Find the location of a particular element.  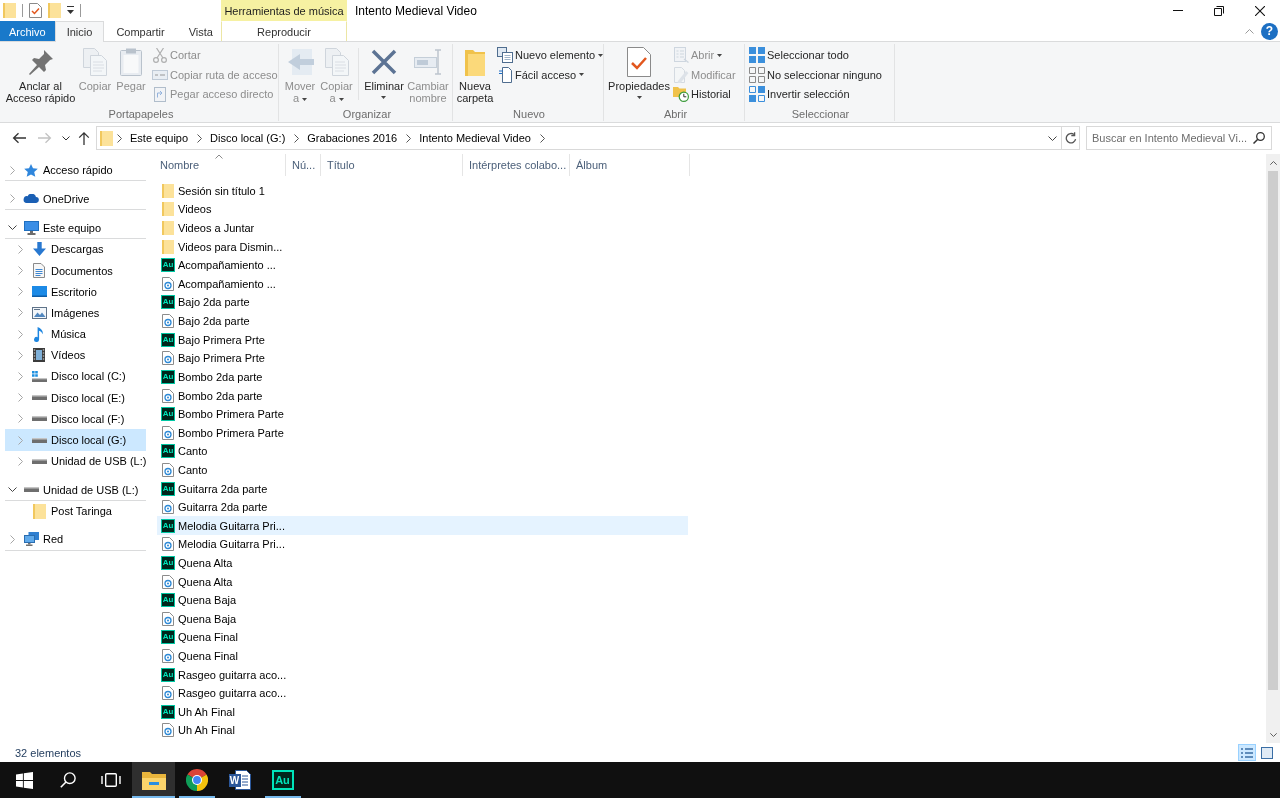

file-row: Au Quena Final is located at coordinates (422, 637).